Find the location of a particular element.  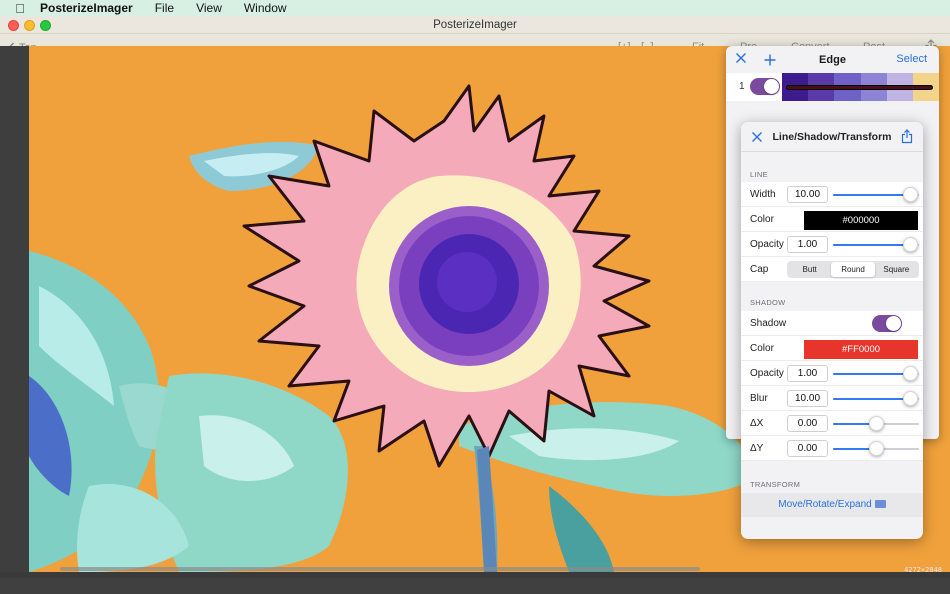

edge-panel-title: Edge is located at coordinates (832, 59).